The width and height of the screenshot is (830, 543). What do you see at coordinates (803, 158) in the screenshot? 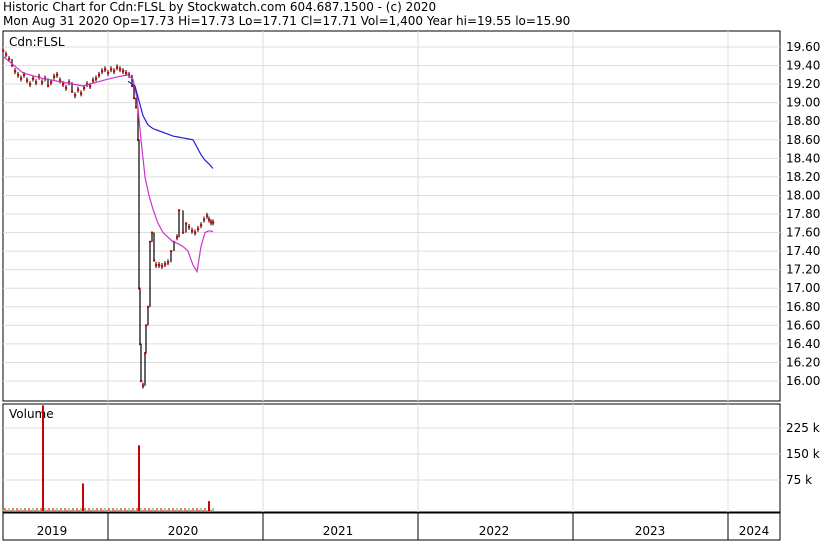
I see `price-tick-label: 18.40` at bounding box center [803, 158].